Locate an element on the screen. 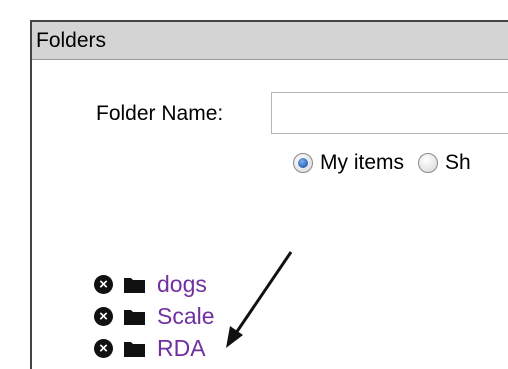 The height and width of the screenshot is (369, 508). folder-link-scale: Scale is located at coordinates (186, 316).